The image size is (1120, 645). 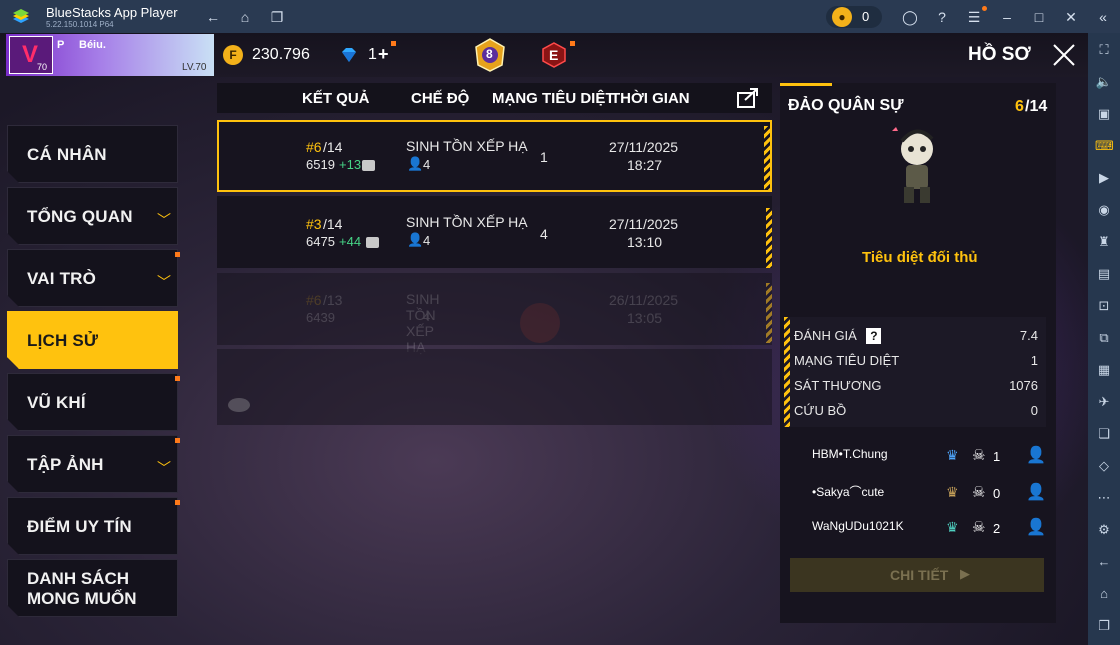 I want to click on match-rank: #3, so click(x=314, y=224).